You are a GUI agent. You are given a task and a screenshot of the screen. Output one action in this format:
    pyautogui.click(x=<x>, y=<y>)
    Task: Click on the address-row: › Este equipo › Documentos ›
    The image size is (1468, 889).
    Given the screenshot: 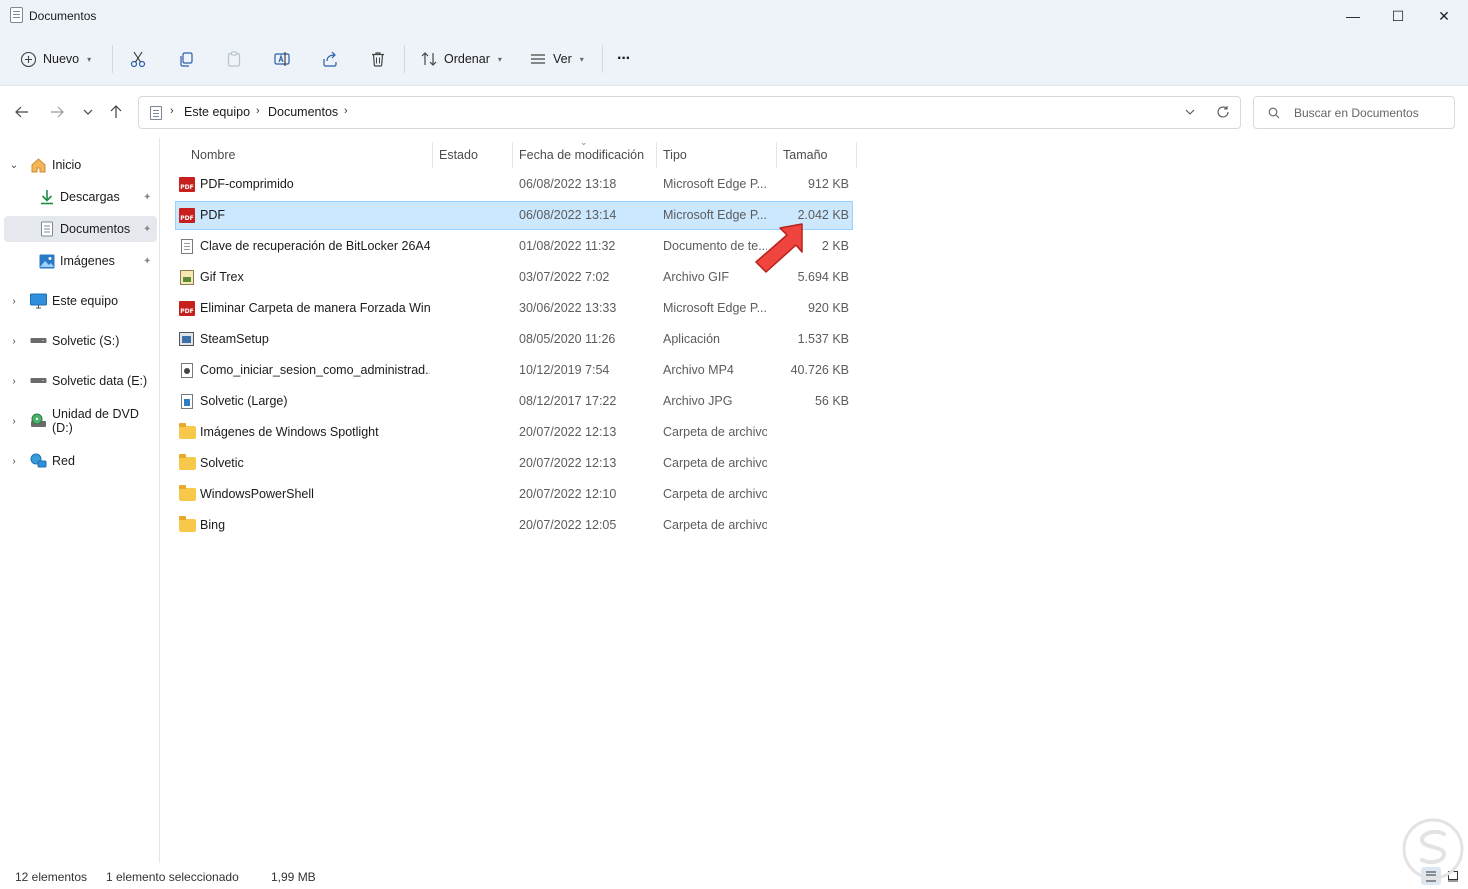 What is the action you would take?
    pyautogui.click(x=734, y=112)
    